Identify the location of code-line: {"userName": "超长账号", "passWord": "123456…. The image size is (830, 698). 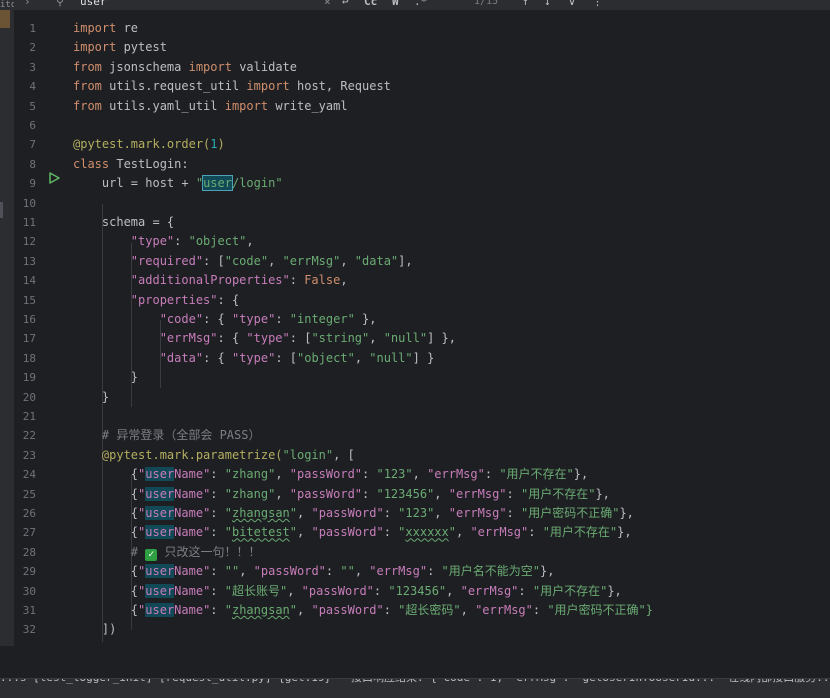
(347, 591).